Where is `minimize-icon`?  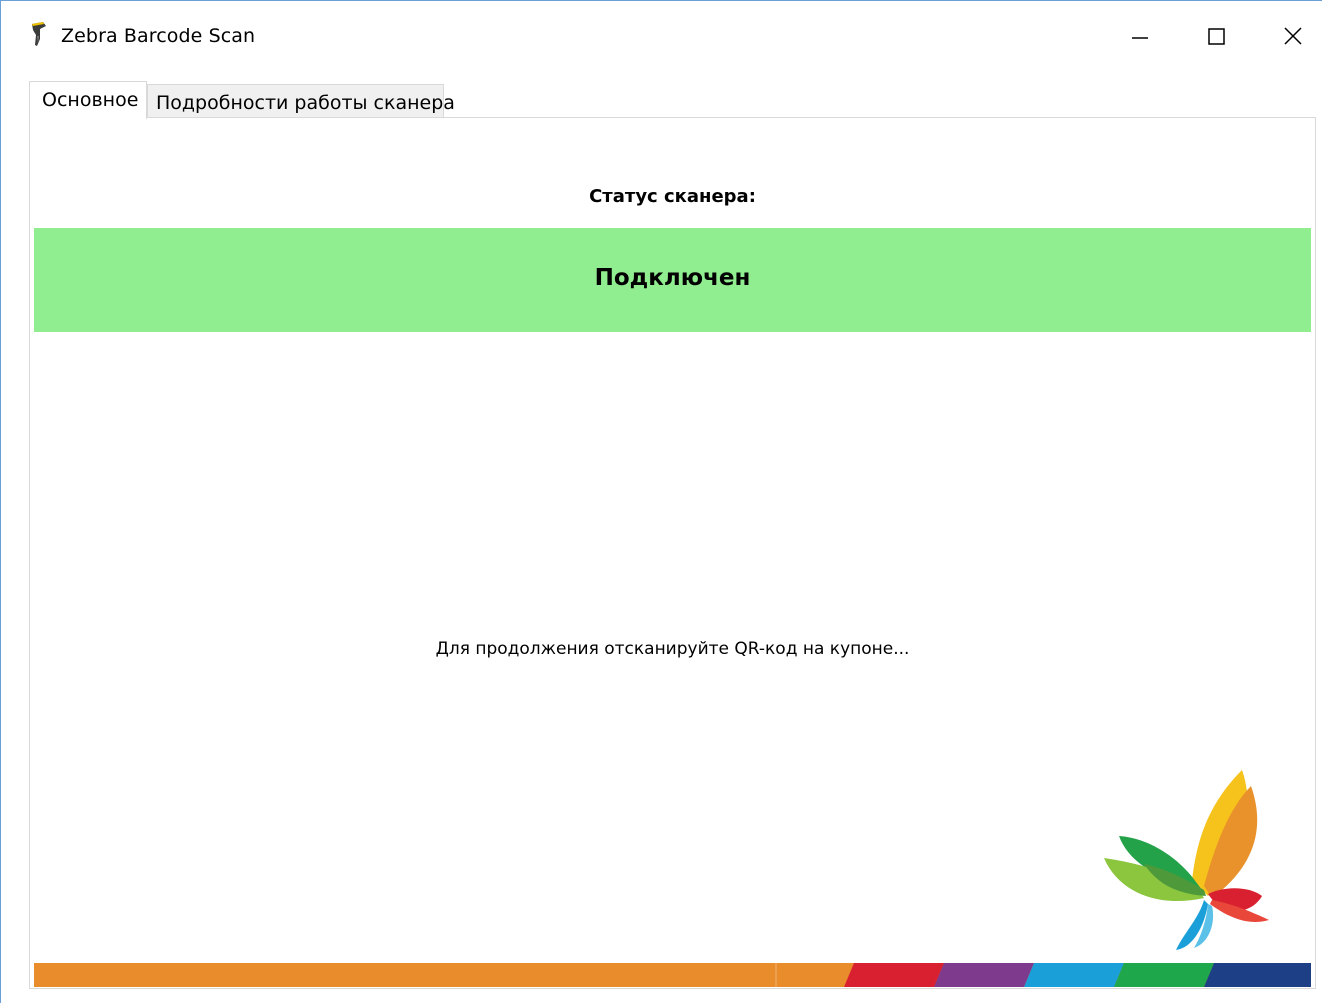 minimize-icon is located at coordinates (1140, 38).